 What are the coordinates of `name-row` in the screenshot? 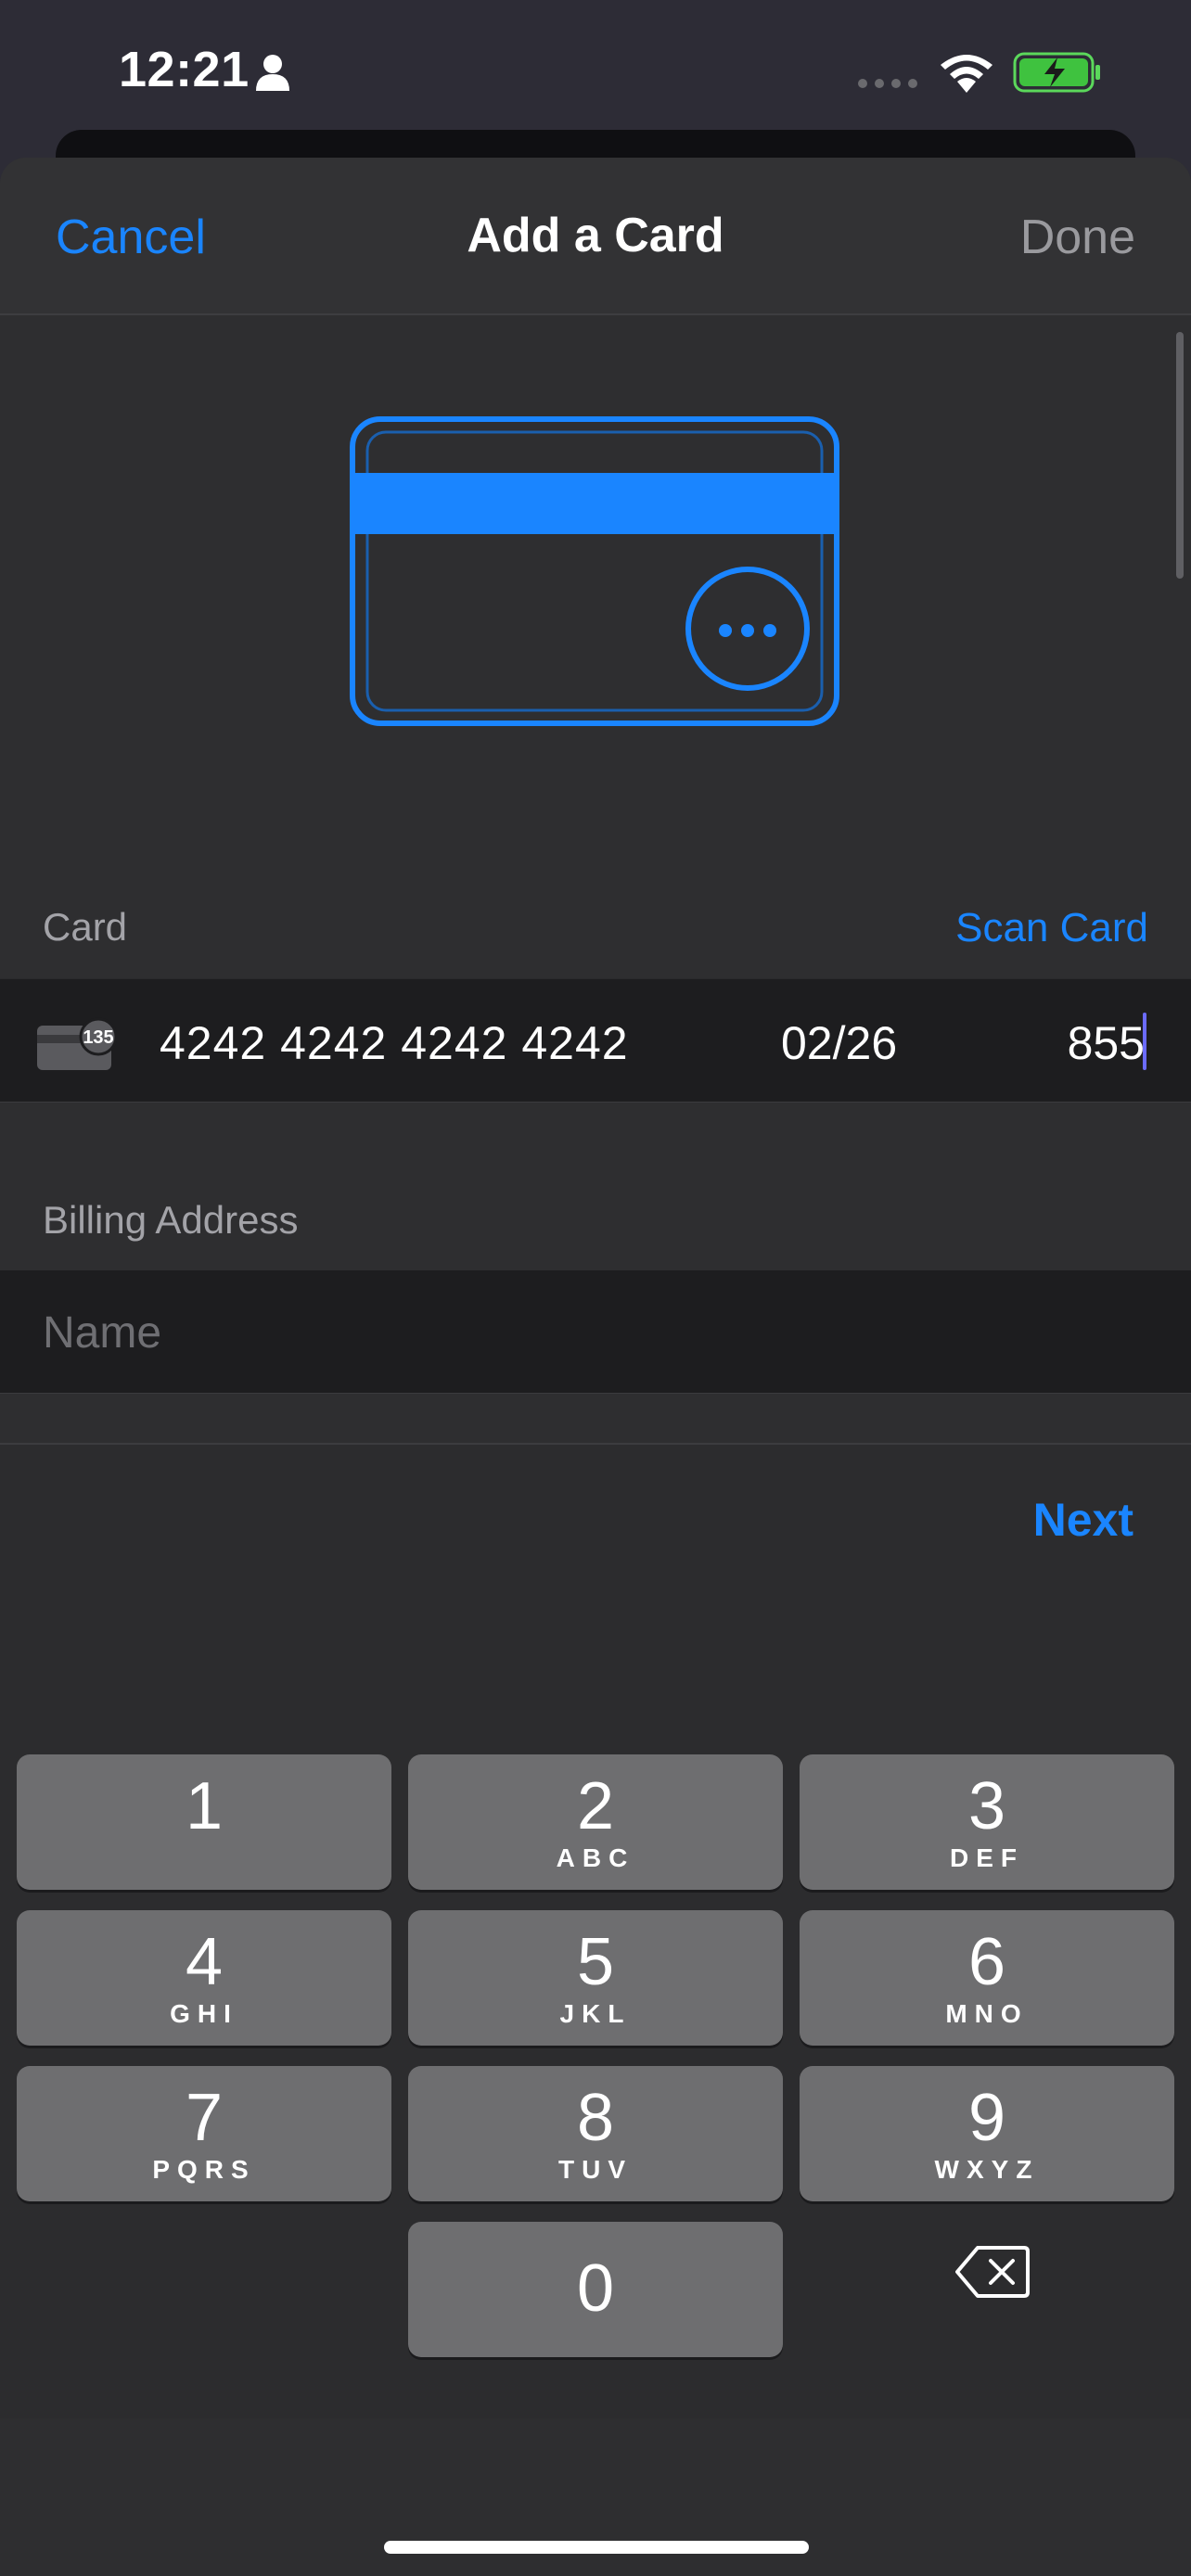 It's located at (595, 1332).